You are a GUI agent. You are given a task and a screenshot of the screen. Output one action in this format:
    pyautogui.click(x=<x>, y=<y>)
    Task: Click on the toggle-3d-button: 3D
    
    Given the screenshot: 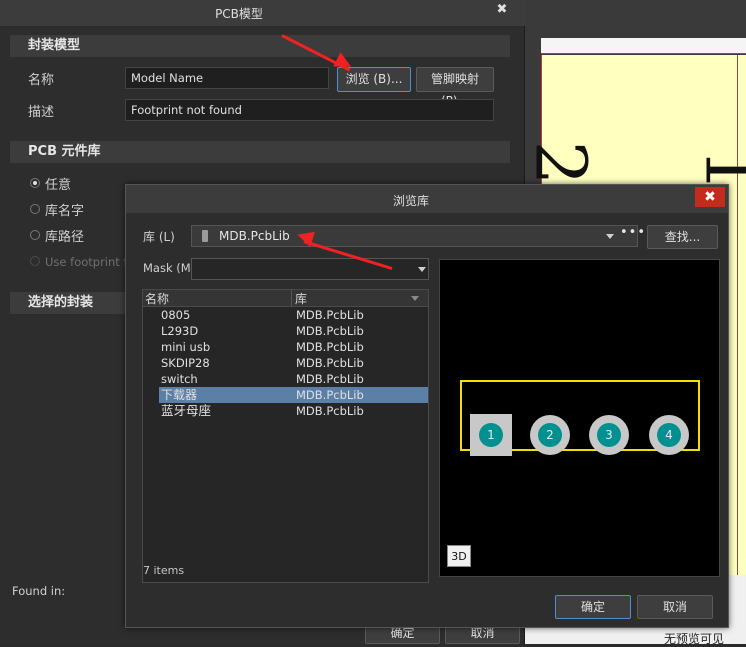 What is the action you would take?
    pyautogui.click(x=459, y=556)
    